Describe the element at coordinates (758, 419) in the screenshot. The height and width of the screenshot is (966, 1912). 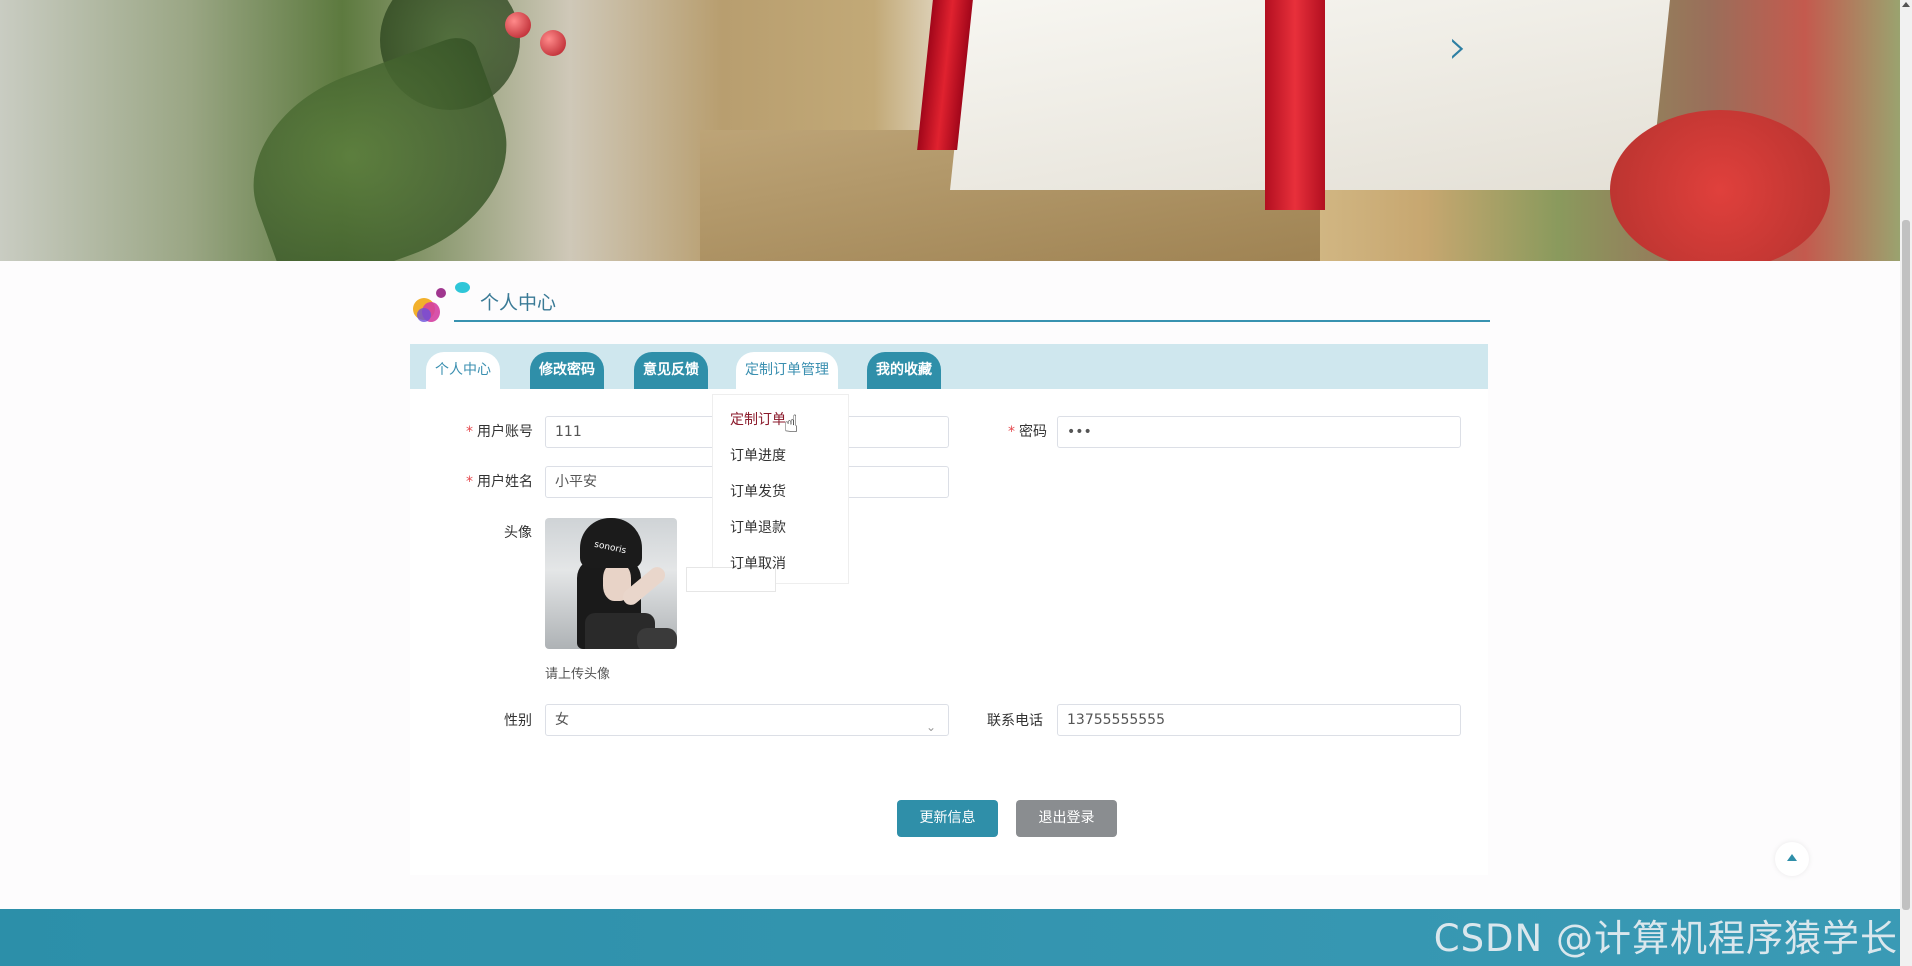
I see `menu-item-custom-order: 定制订单` at that location.